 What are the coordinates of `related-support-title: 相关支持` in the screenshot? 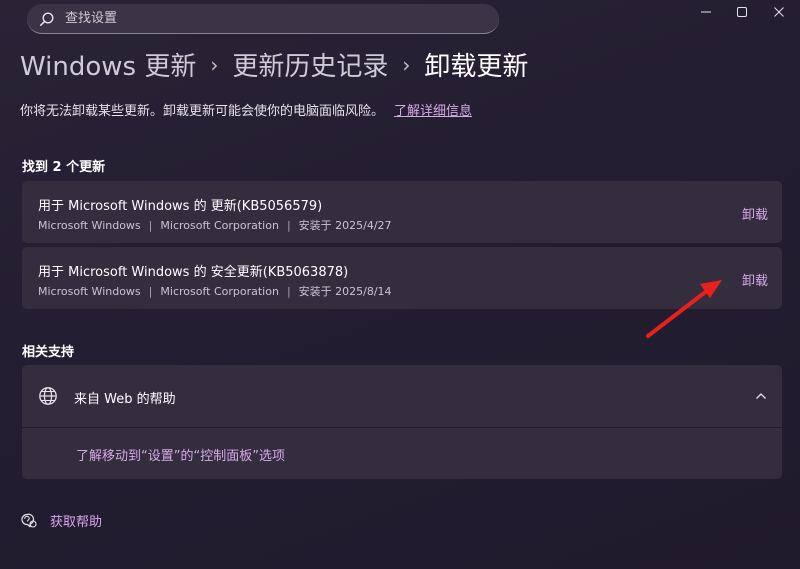 It's located at (48, 352).